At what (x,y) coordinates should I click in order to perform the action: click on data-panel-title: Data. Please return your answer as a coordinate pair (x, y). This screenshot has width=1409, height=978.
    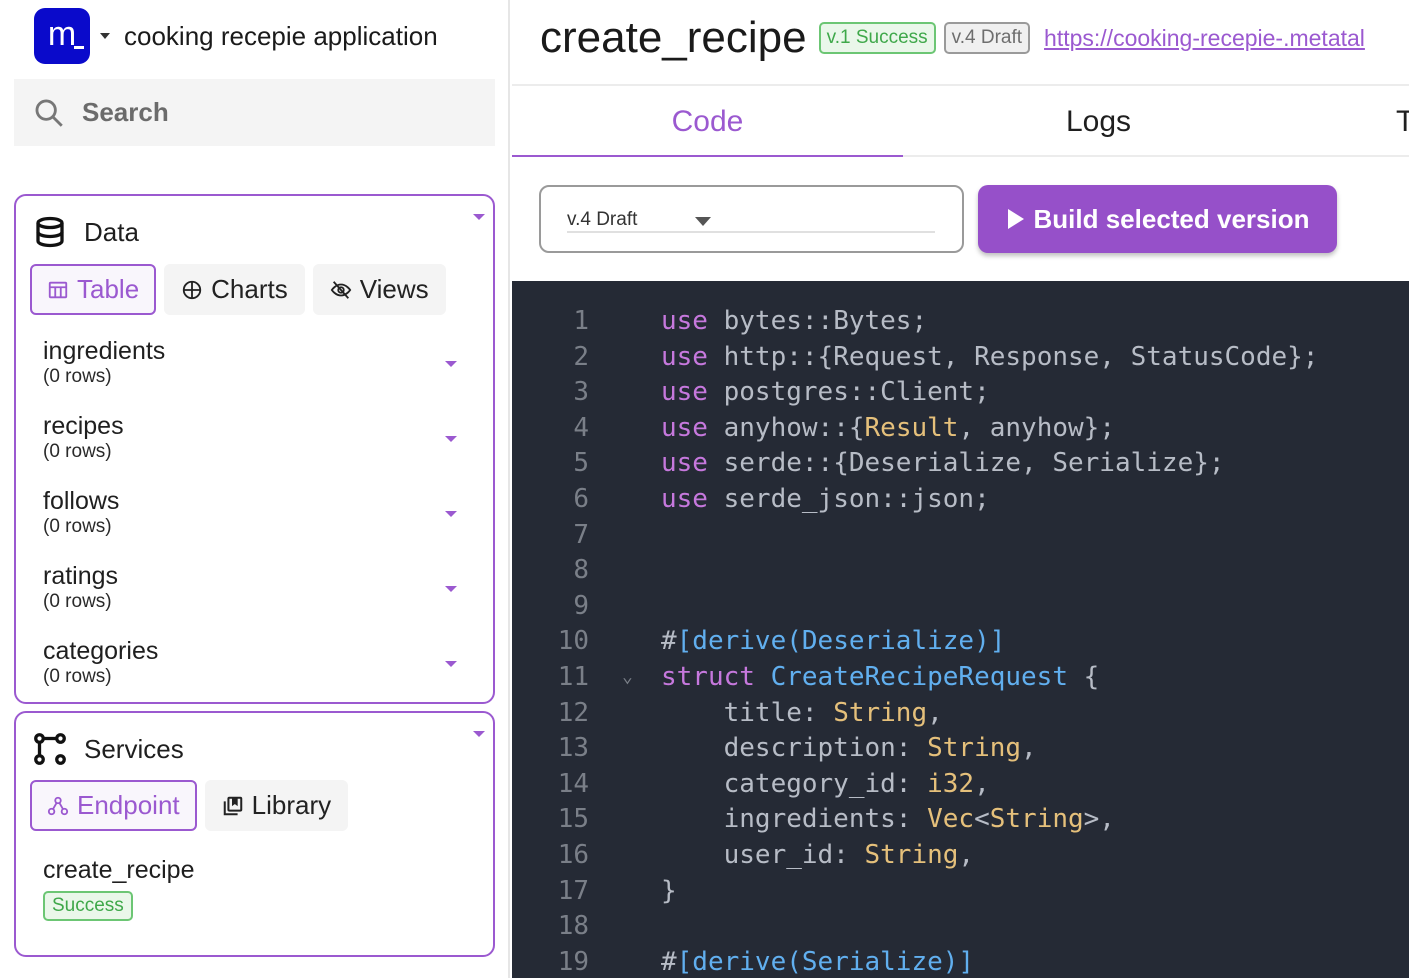
    Looking at the image, I should click on (111, 231).